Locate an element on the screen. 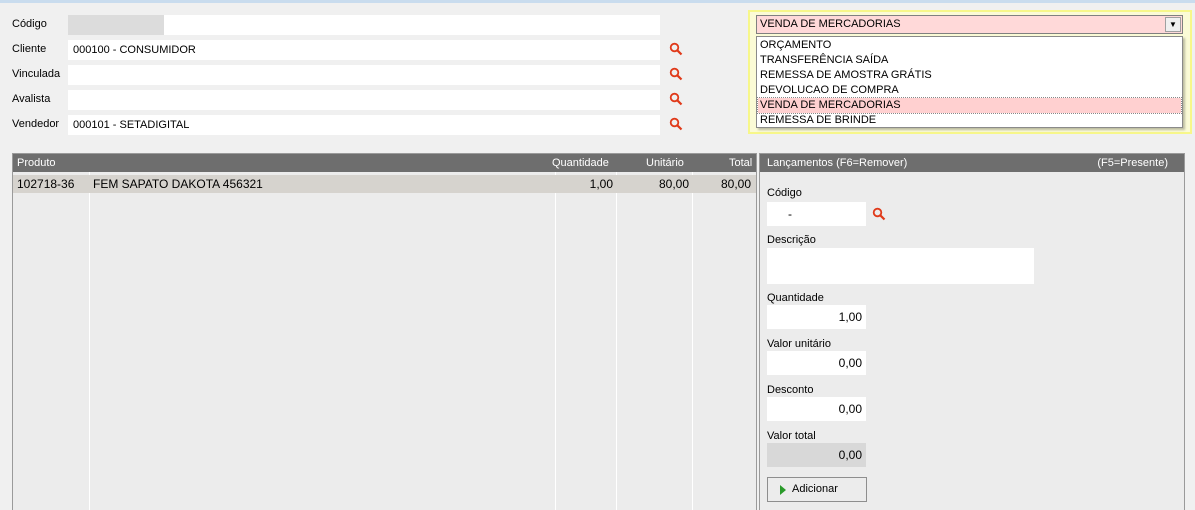 Image resolution: width=1195 pixels, height=510 pixels. valor-total-field: 0,00 is located at coordinates (816, 455).